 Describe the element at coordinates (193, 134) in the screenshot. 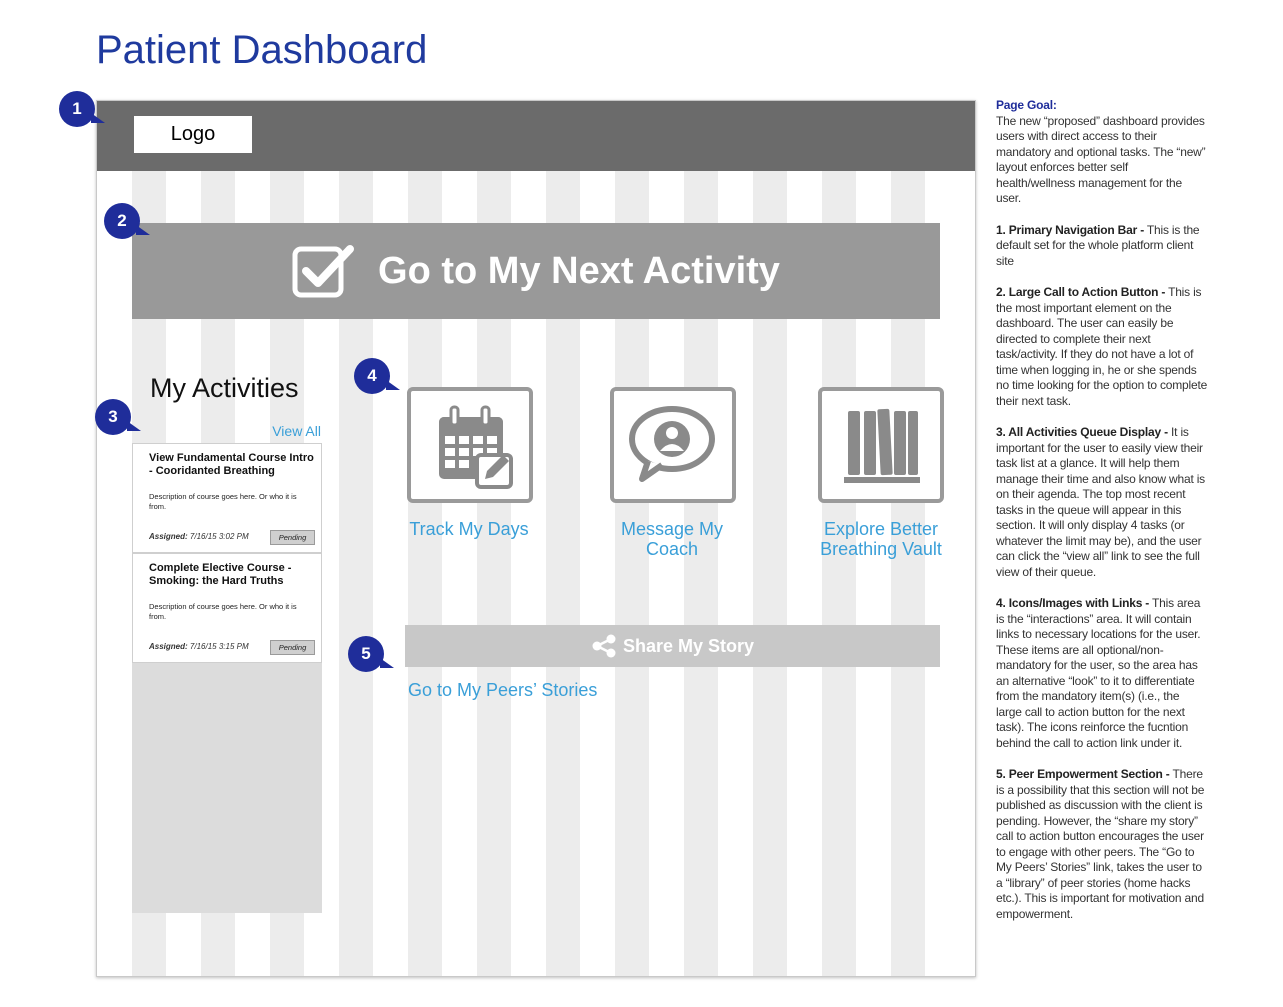

I see `logo: Logo` at that location.